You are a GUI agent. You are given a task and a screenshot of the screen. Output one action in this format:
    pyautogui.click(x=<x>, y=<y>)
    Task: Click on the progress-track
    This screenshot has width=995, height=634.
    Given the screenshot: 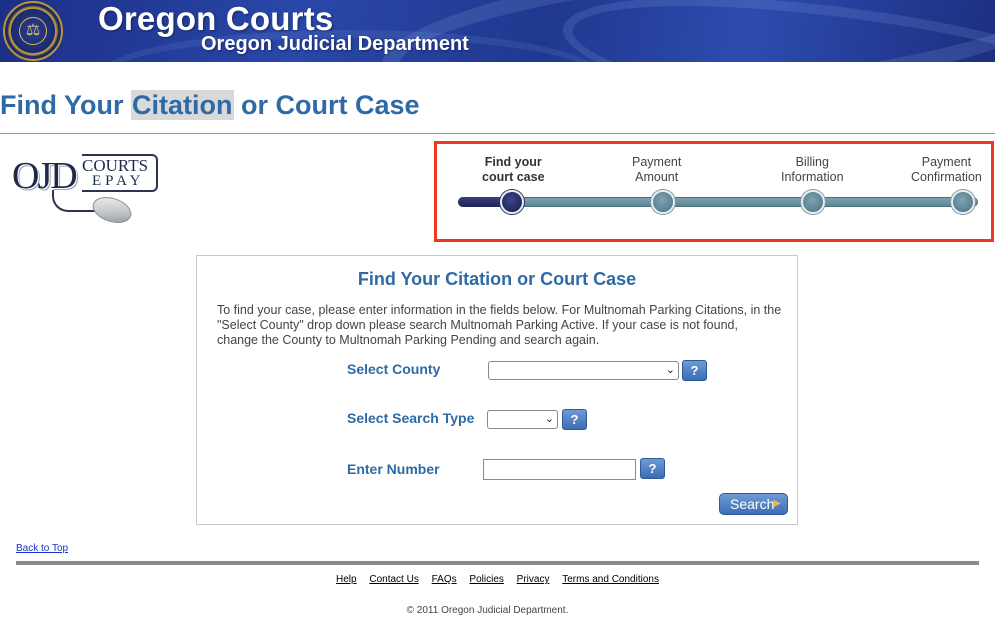 What is the action you would take?
    pyautogui.click(x=718, y=202)
    